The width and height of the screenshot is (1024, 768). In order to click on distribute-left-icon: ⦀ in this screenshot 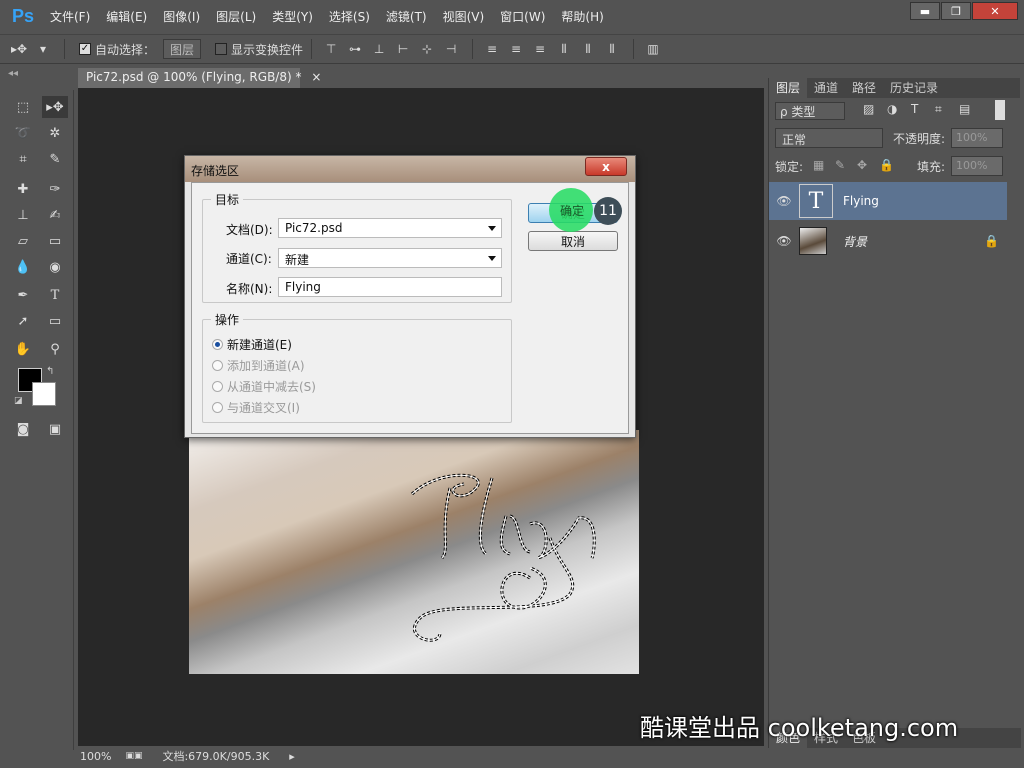, I will do `click(564, 49)`.